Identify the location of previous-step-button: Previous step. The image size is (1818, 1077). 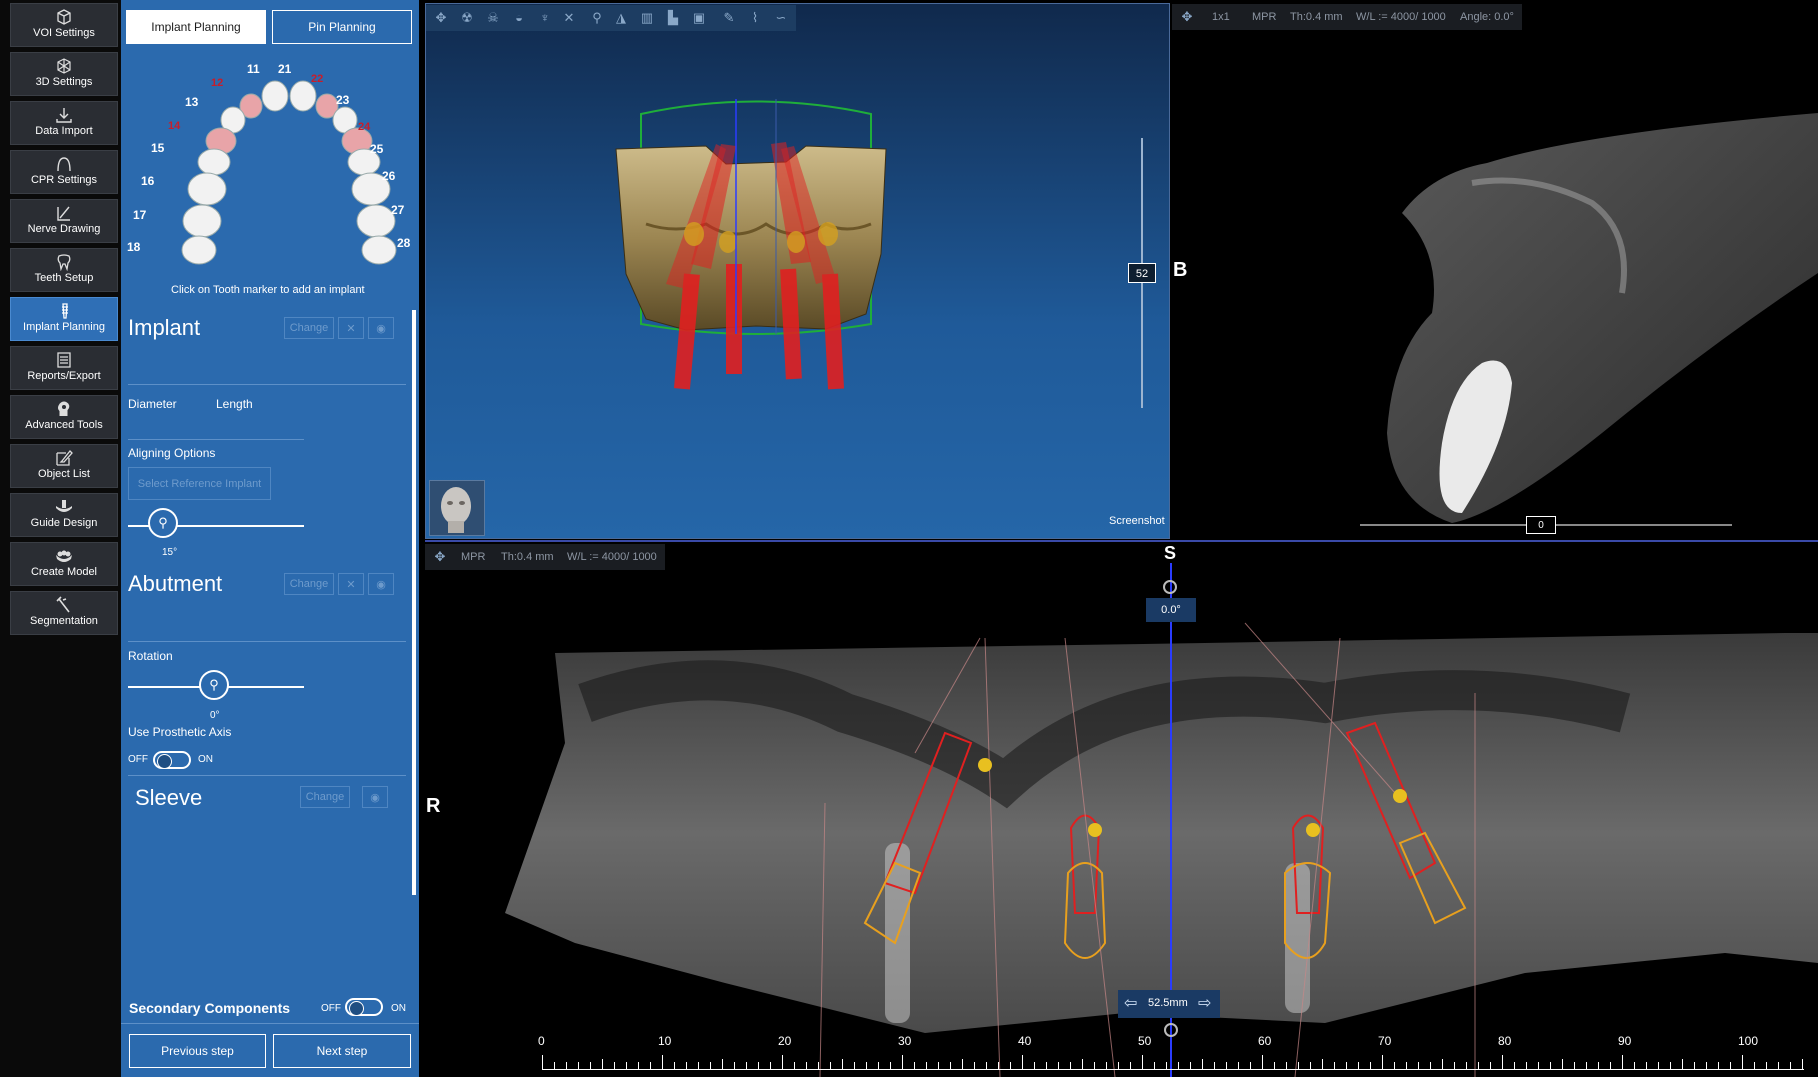
(197, 1051).